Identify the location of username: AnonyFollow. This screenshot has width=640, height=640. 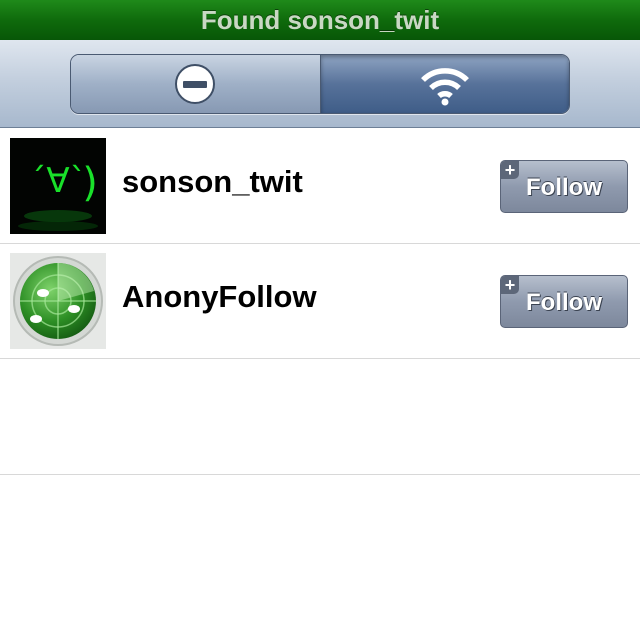
(219, 296).